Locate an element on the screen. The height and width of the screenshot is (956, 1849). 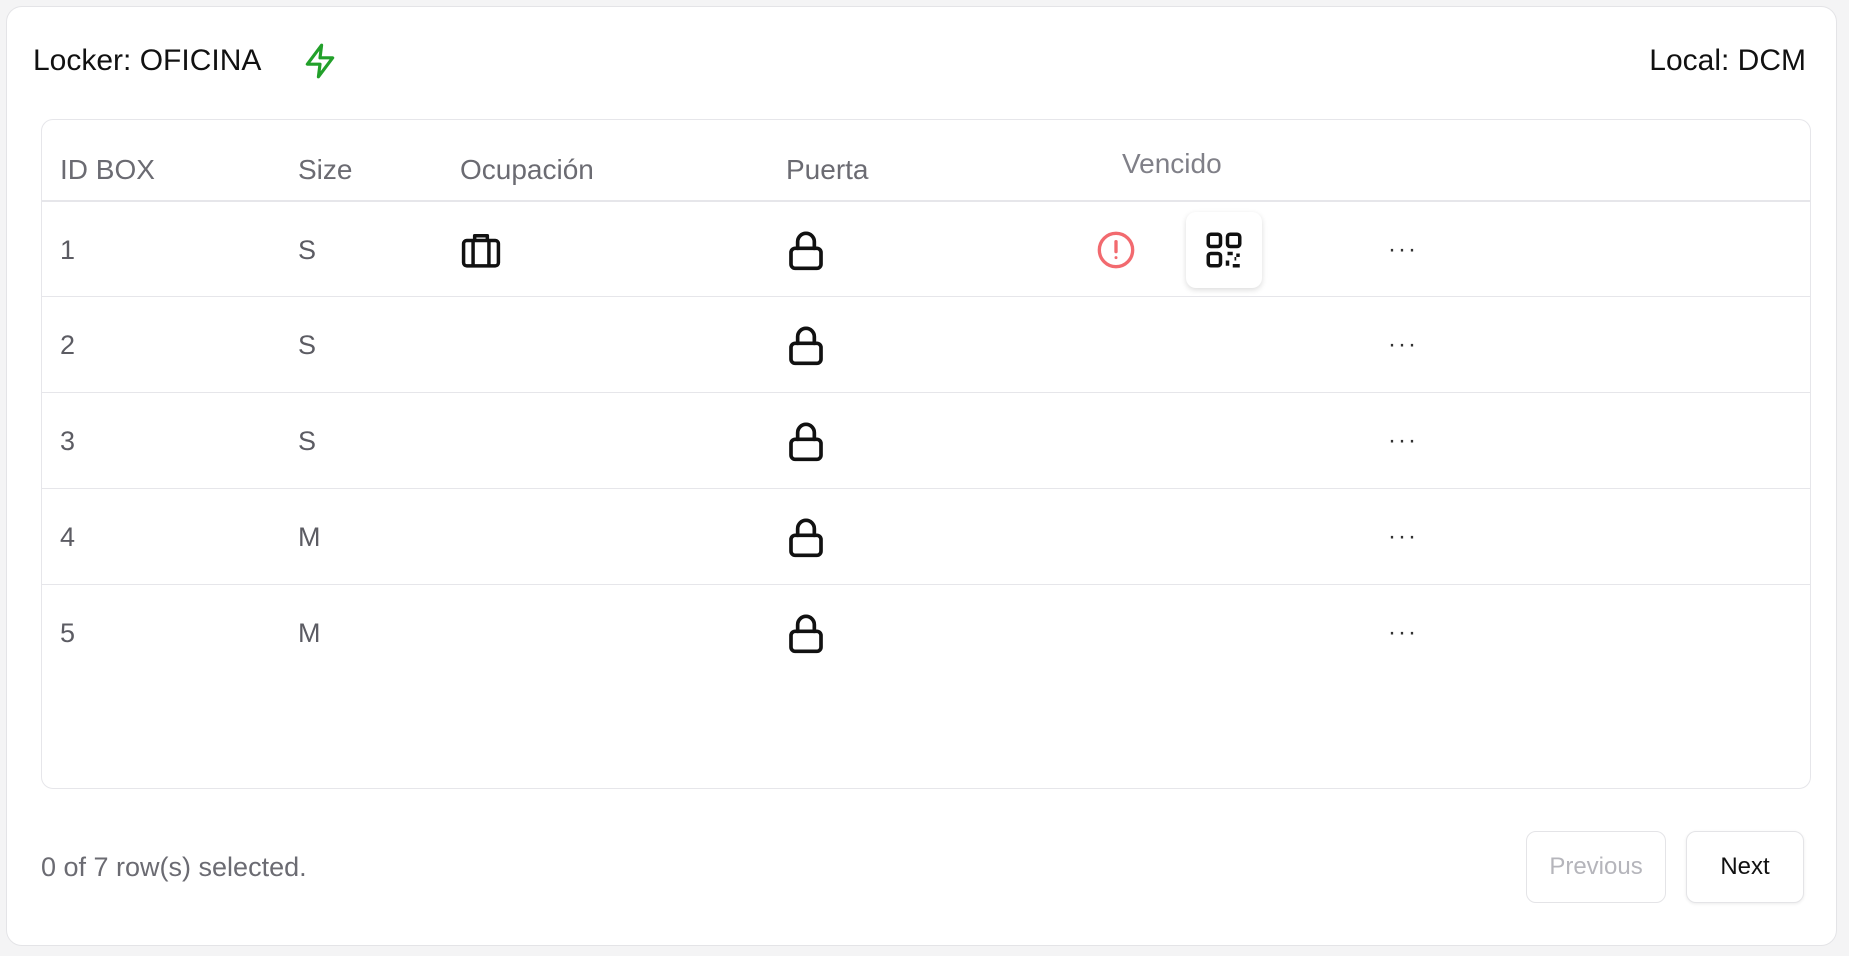
cell-vencido is located at coordinates (1116, 250).